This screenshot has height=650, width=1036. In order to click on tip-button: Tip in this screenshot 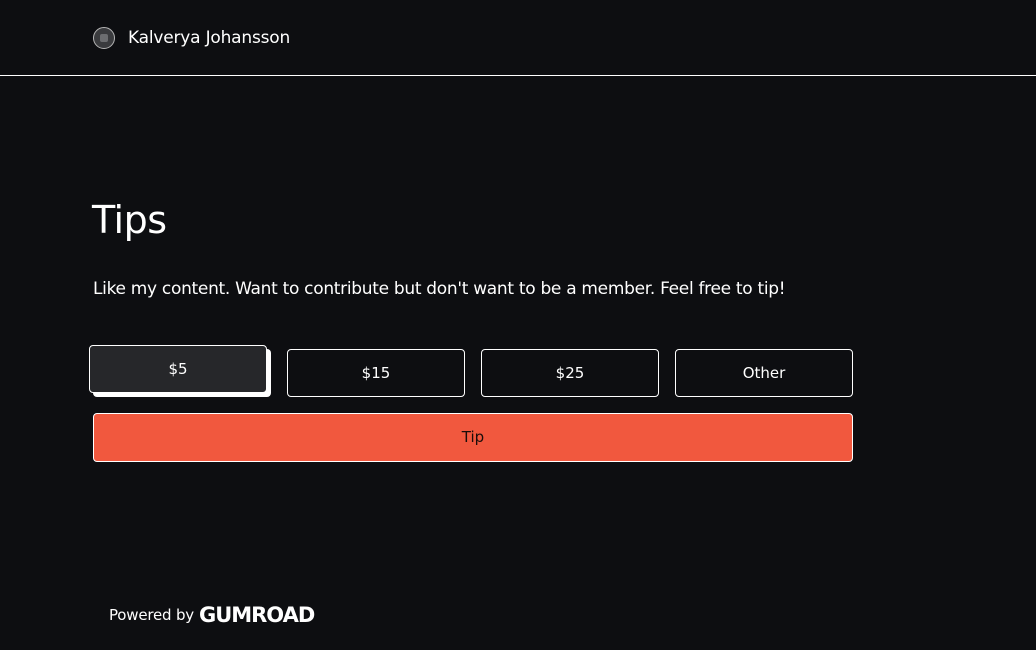, I will do `click(473, 437)`.